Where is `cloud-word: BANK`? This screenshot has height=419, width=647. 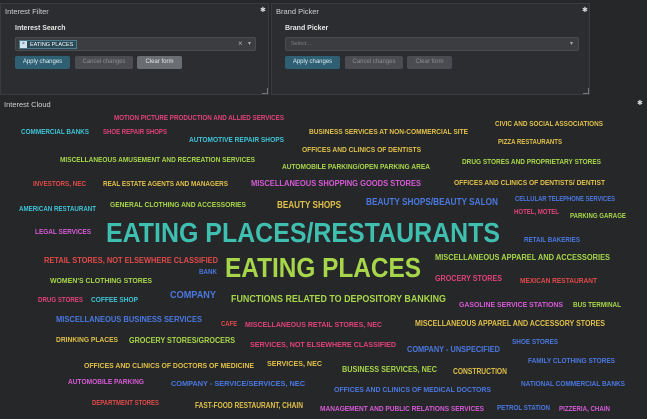
cloud-word: BANK is located at coordinates (208, 272).